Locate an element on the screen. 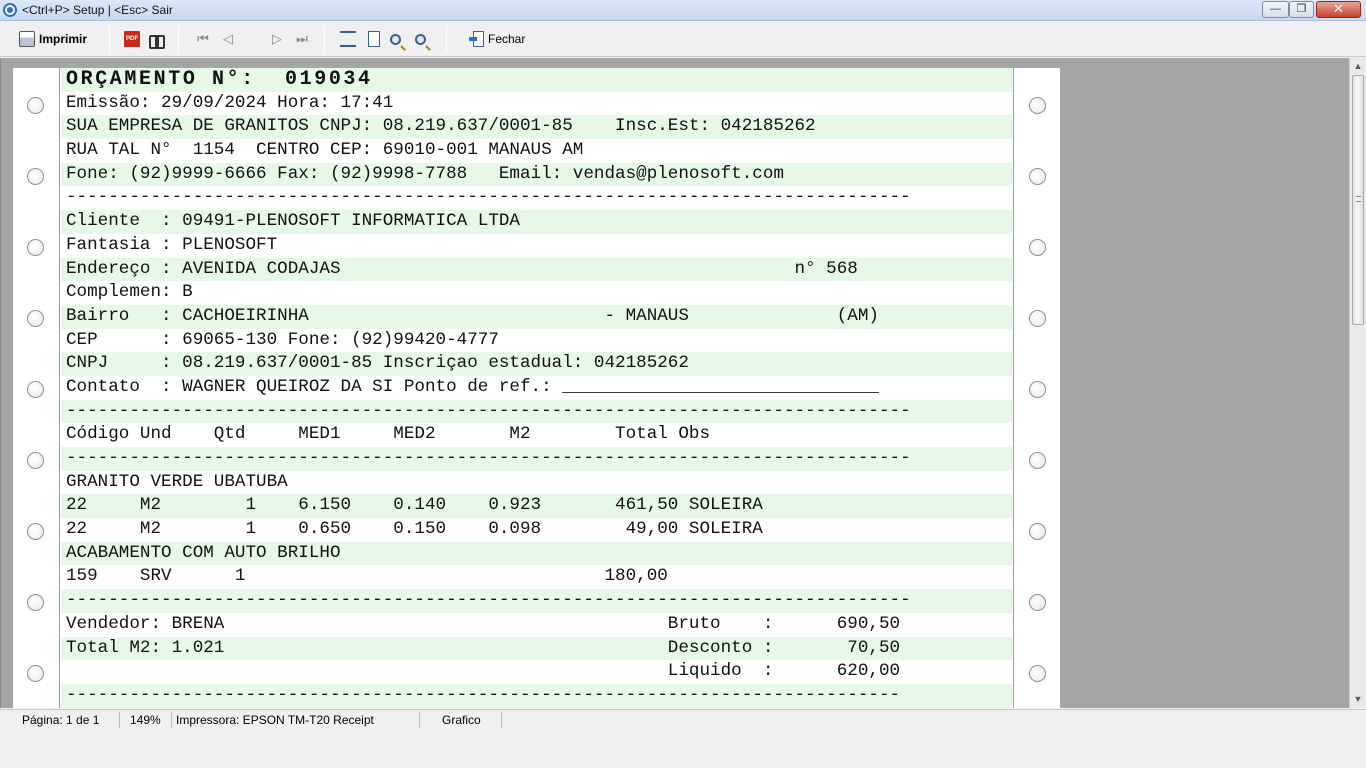 The width and height of the screenshot is (1366, 768). grip-icon is located at coordinates (1358, 199).